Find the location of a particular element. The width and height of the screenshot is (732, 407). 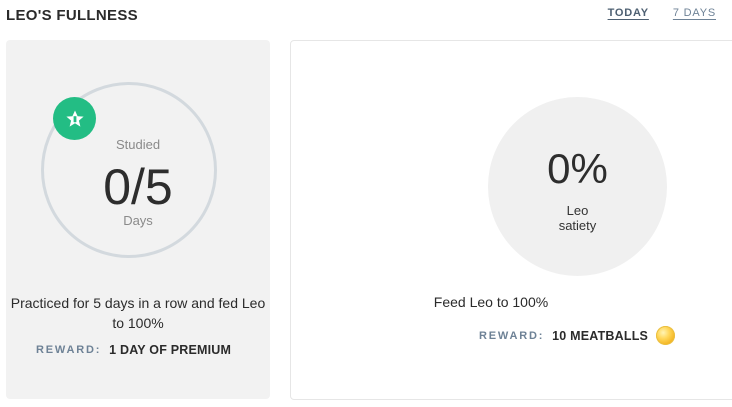

tab-today: TODAY is located at coordinates (628, 13).